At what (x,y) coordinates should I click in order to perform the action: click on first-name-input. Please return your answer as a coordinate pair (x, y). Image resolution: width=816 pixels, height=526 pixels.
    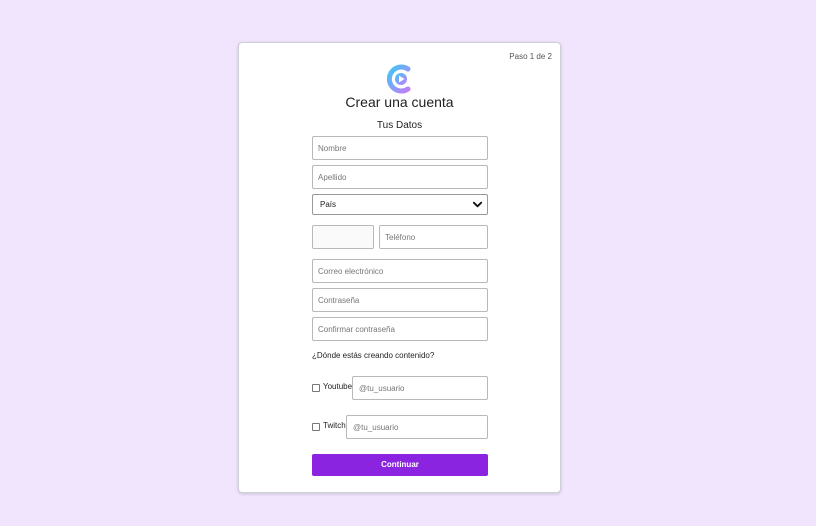
    Looking at the image, I should click on (400, 148).